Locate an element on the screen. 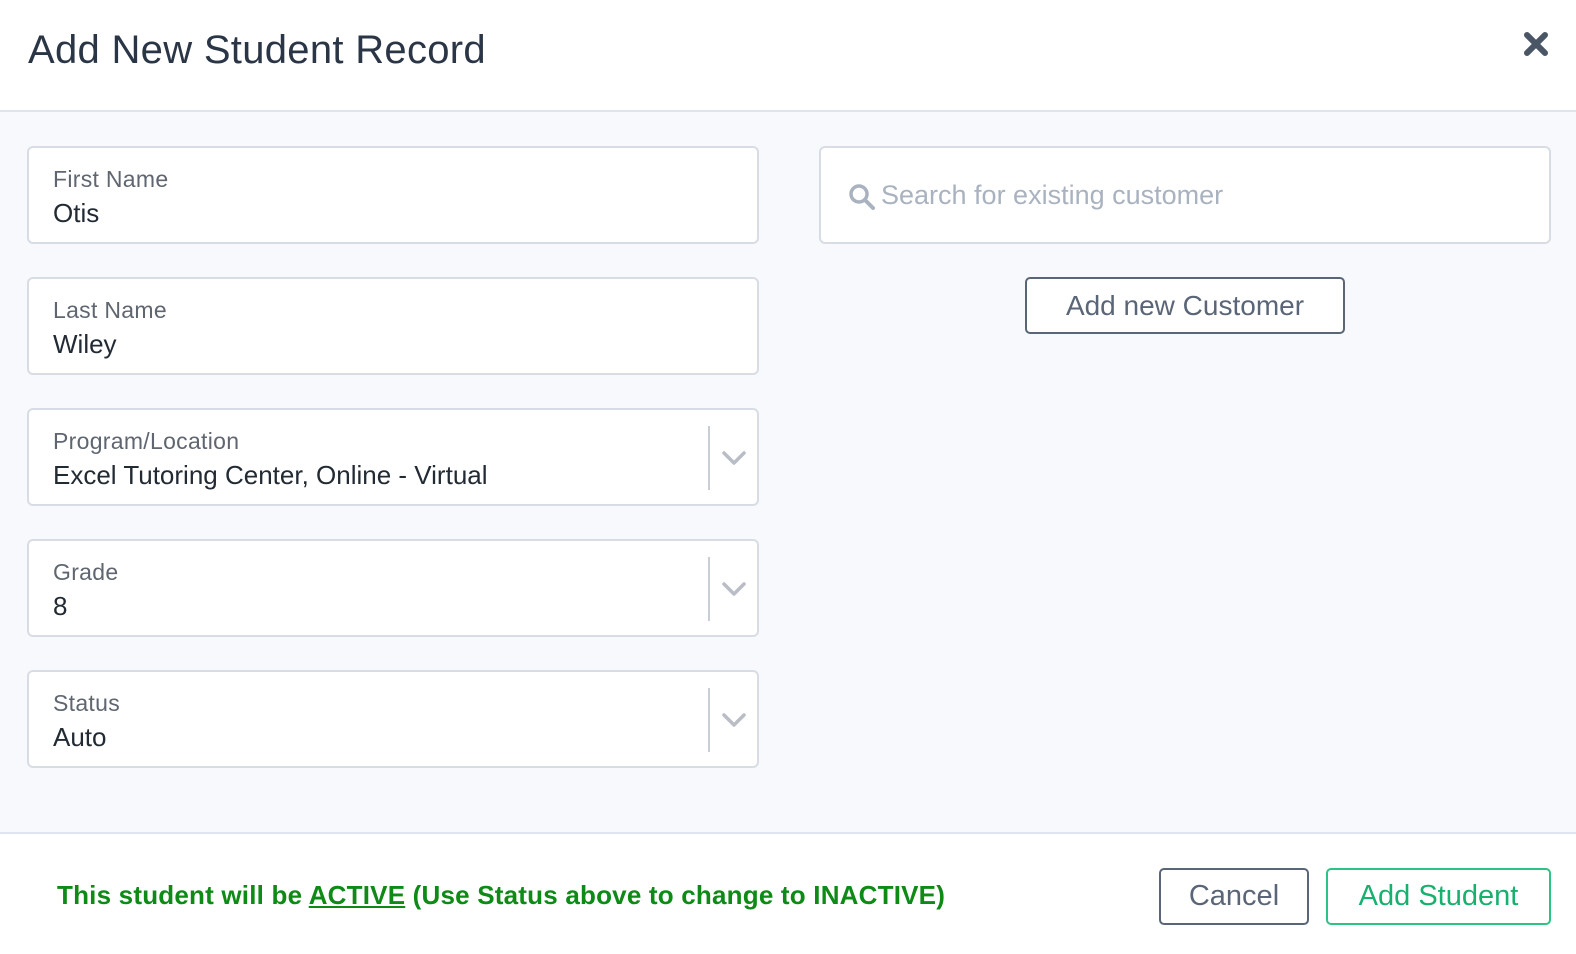 This screenshot has width=1576, height=954. customer-search-input: Search for existing customer is located at coordinates (1185, 195).